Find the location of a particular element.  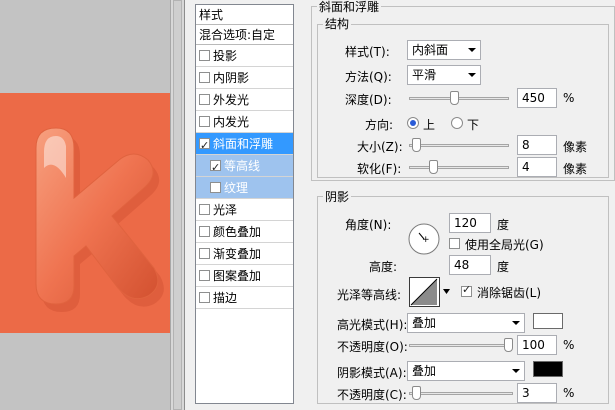

anti-aliased-checkbox is located at coordinates (466, 290).